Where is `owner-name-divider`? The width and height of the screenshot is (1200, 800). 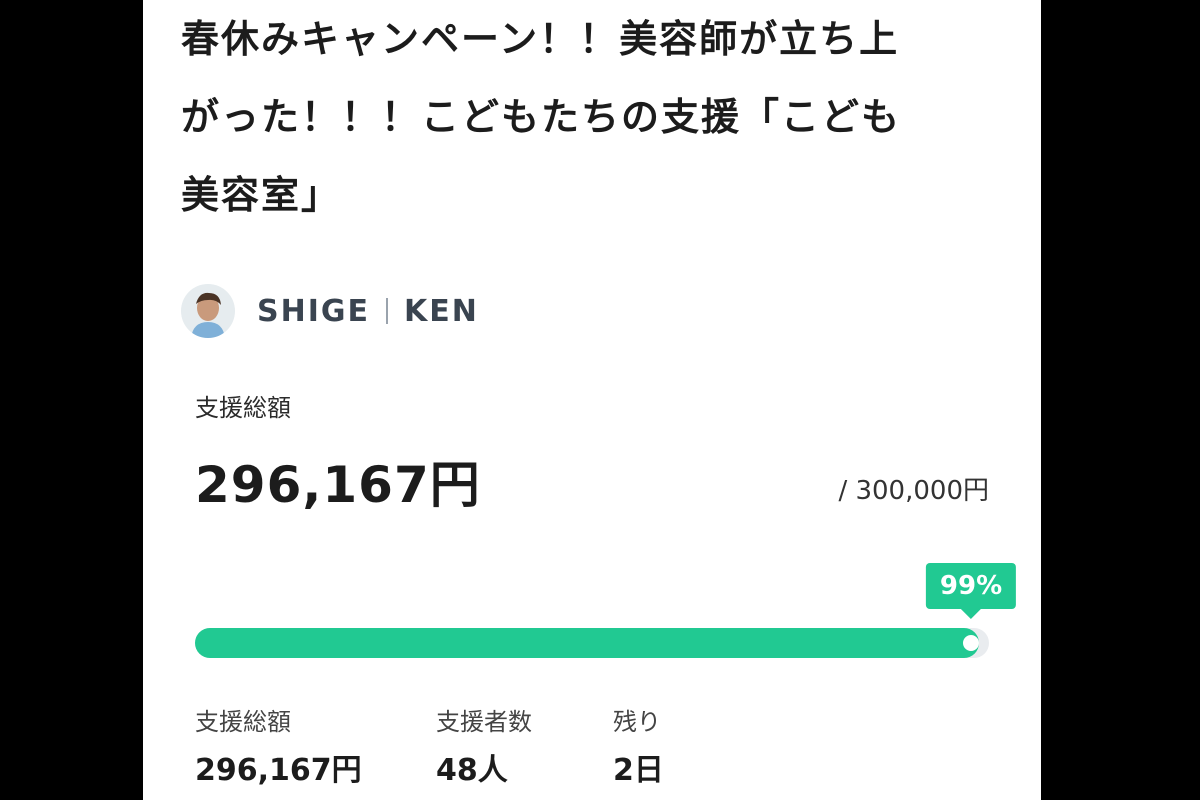
owner-name-divider is located at coordinates (387, 310).